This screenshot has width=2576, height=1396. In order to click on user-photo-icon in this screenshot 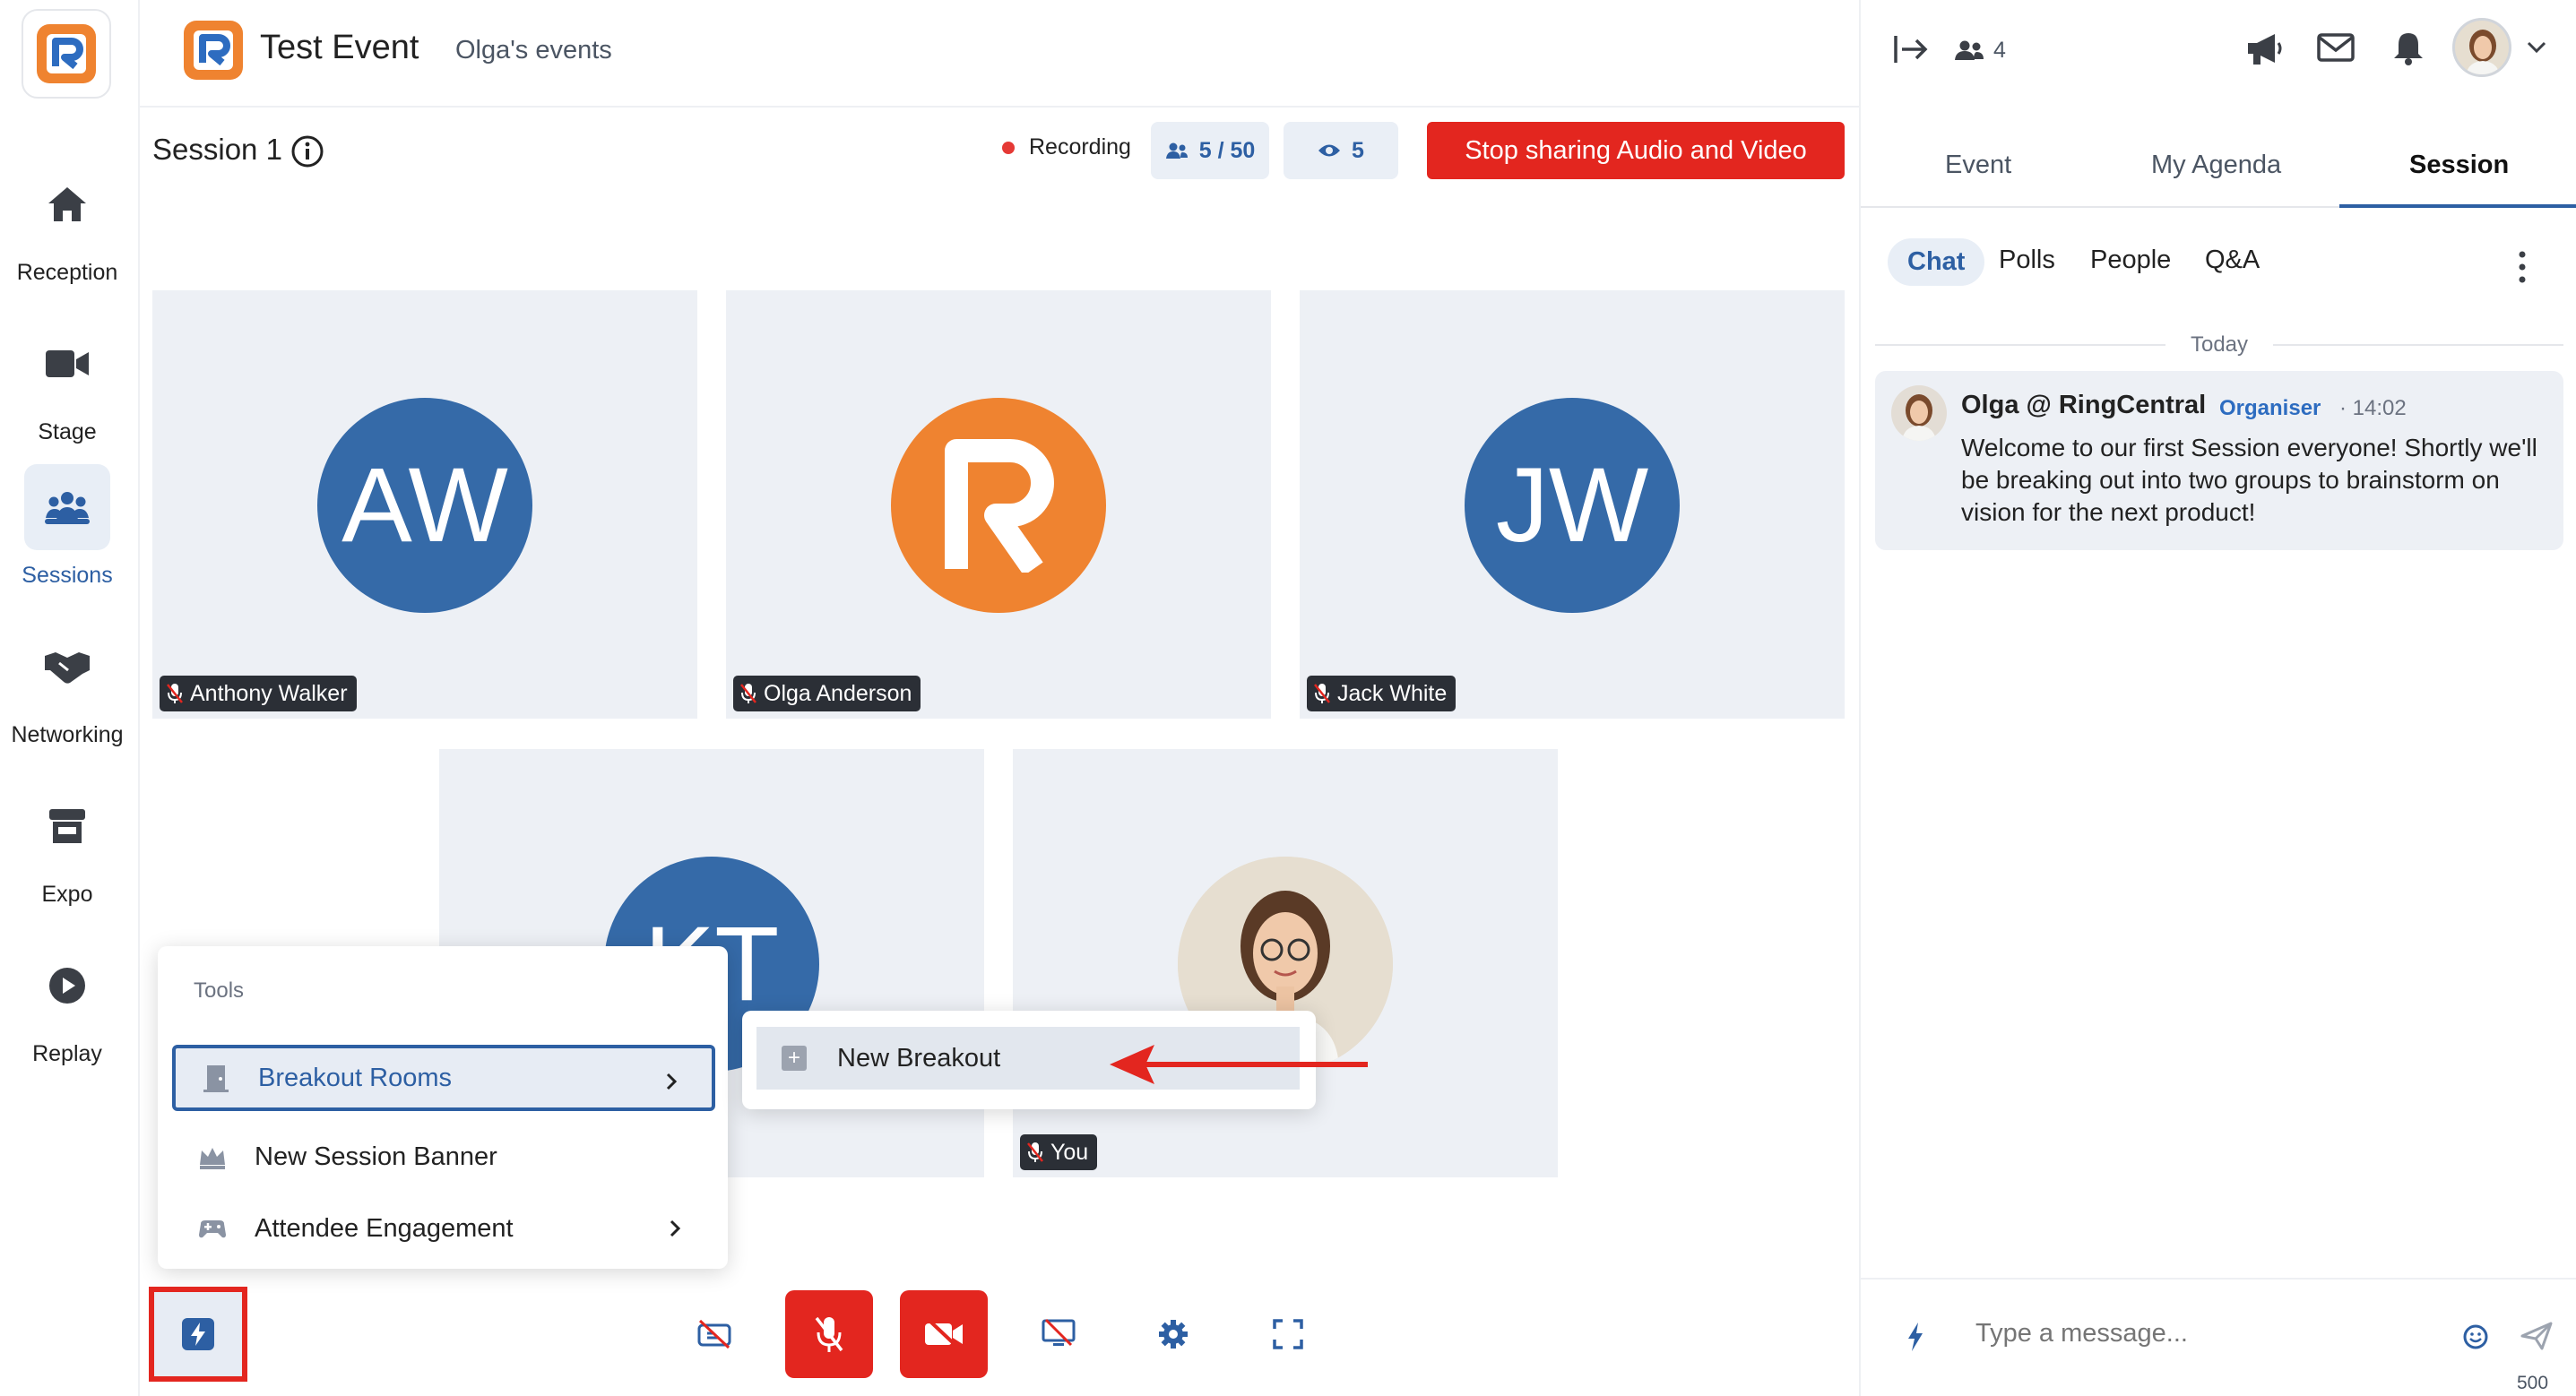, I will do `click(2483, 52)`.